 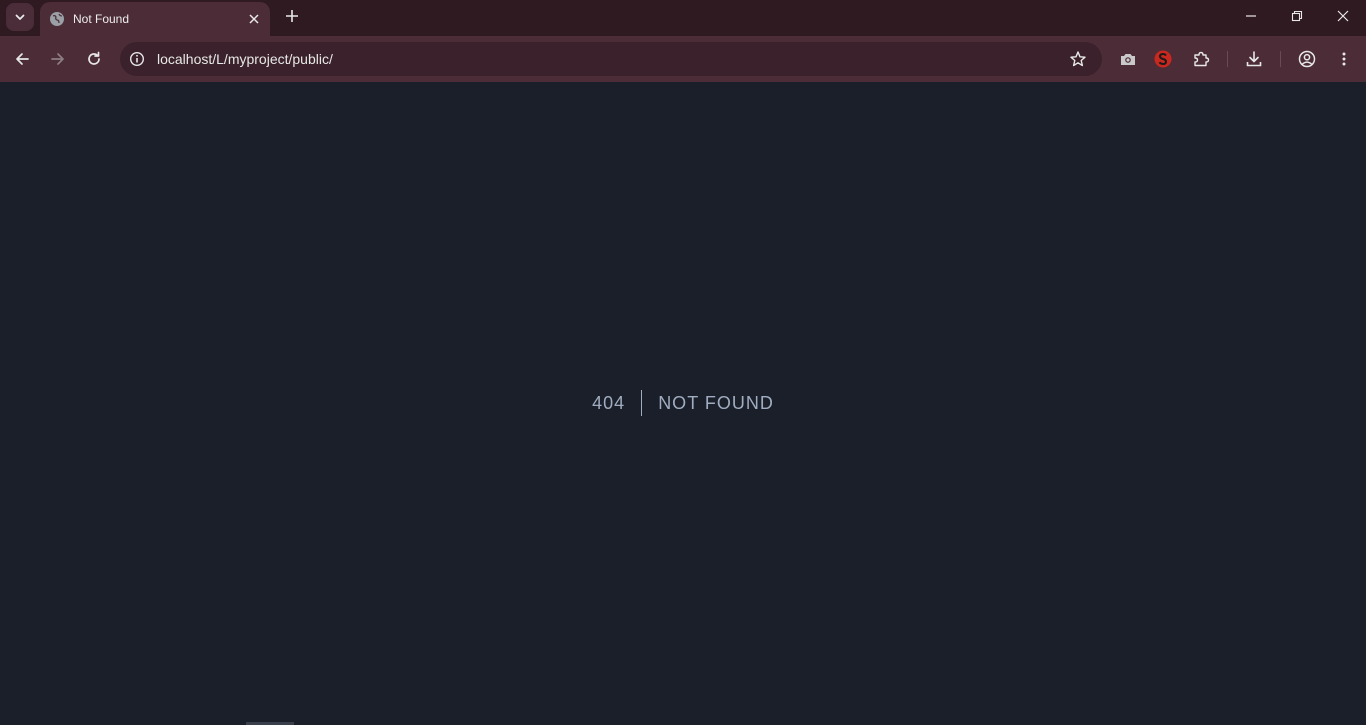 I want to click on menu-button, so click(x=1344, y=59).